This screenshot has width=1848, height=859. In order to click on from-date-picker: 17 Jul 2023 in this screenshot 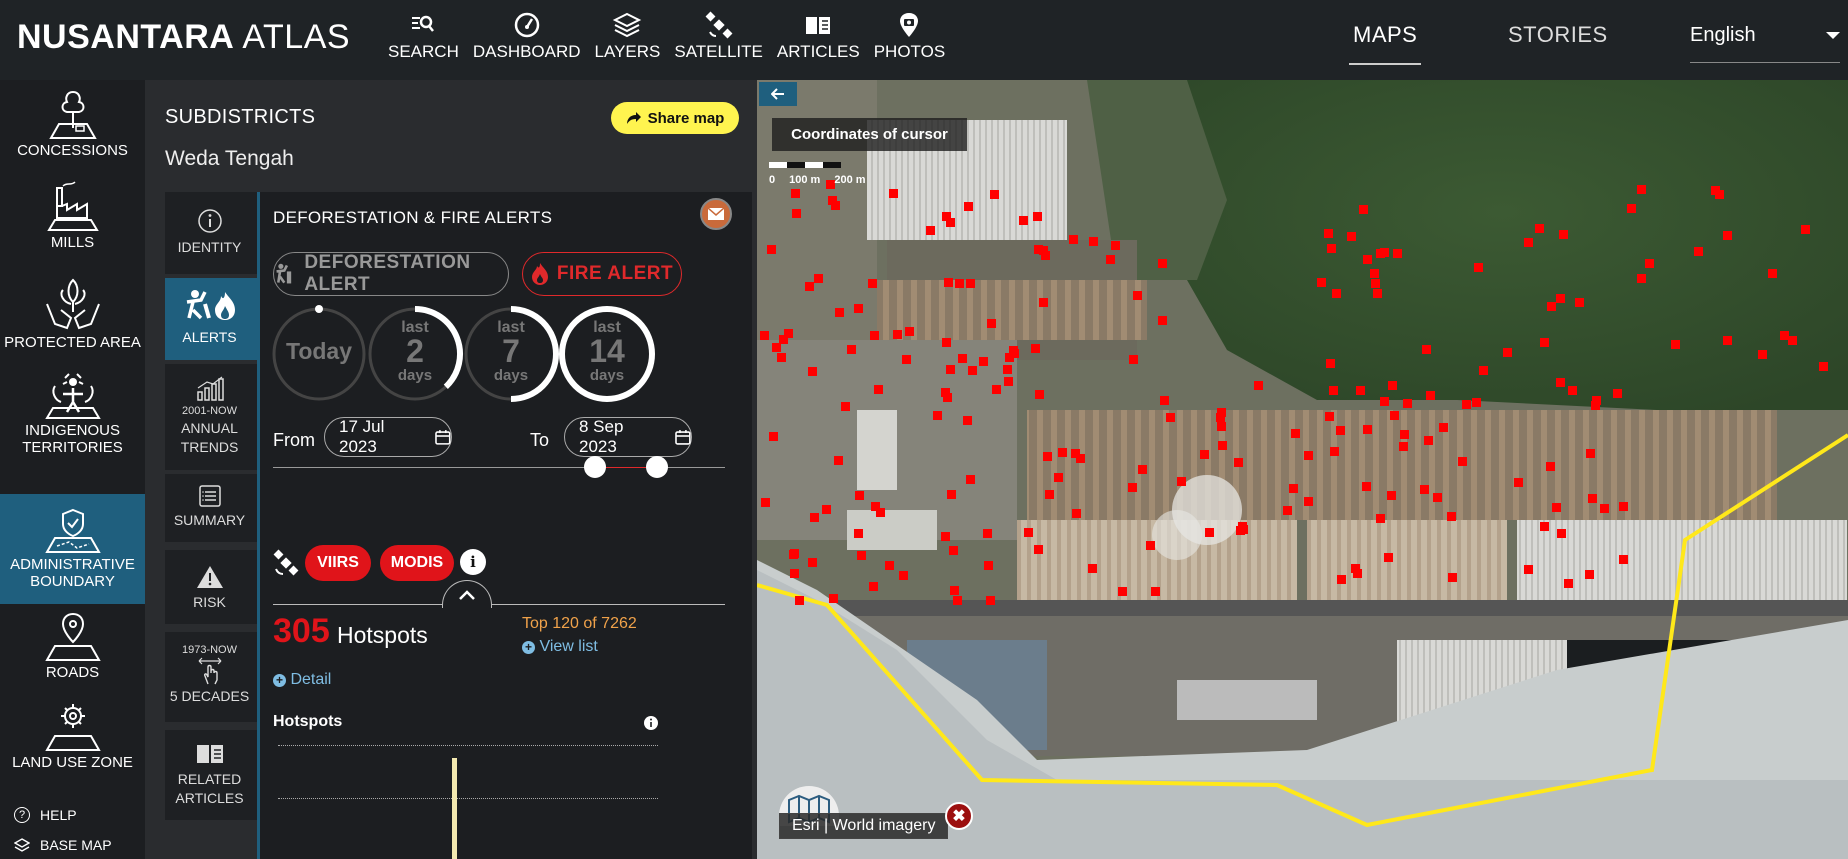, I will do `click(388, 437)`.